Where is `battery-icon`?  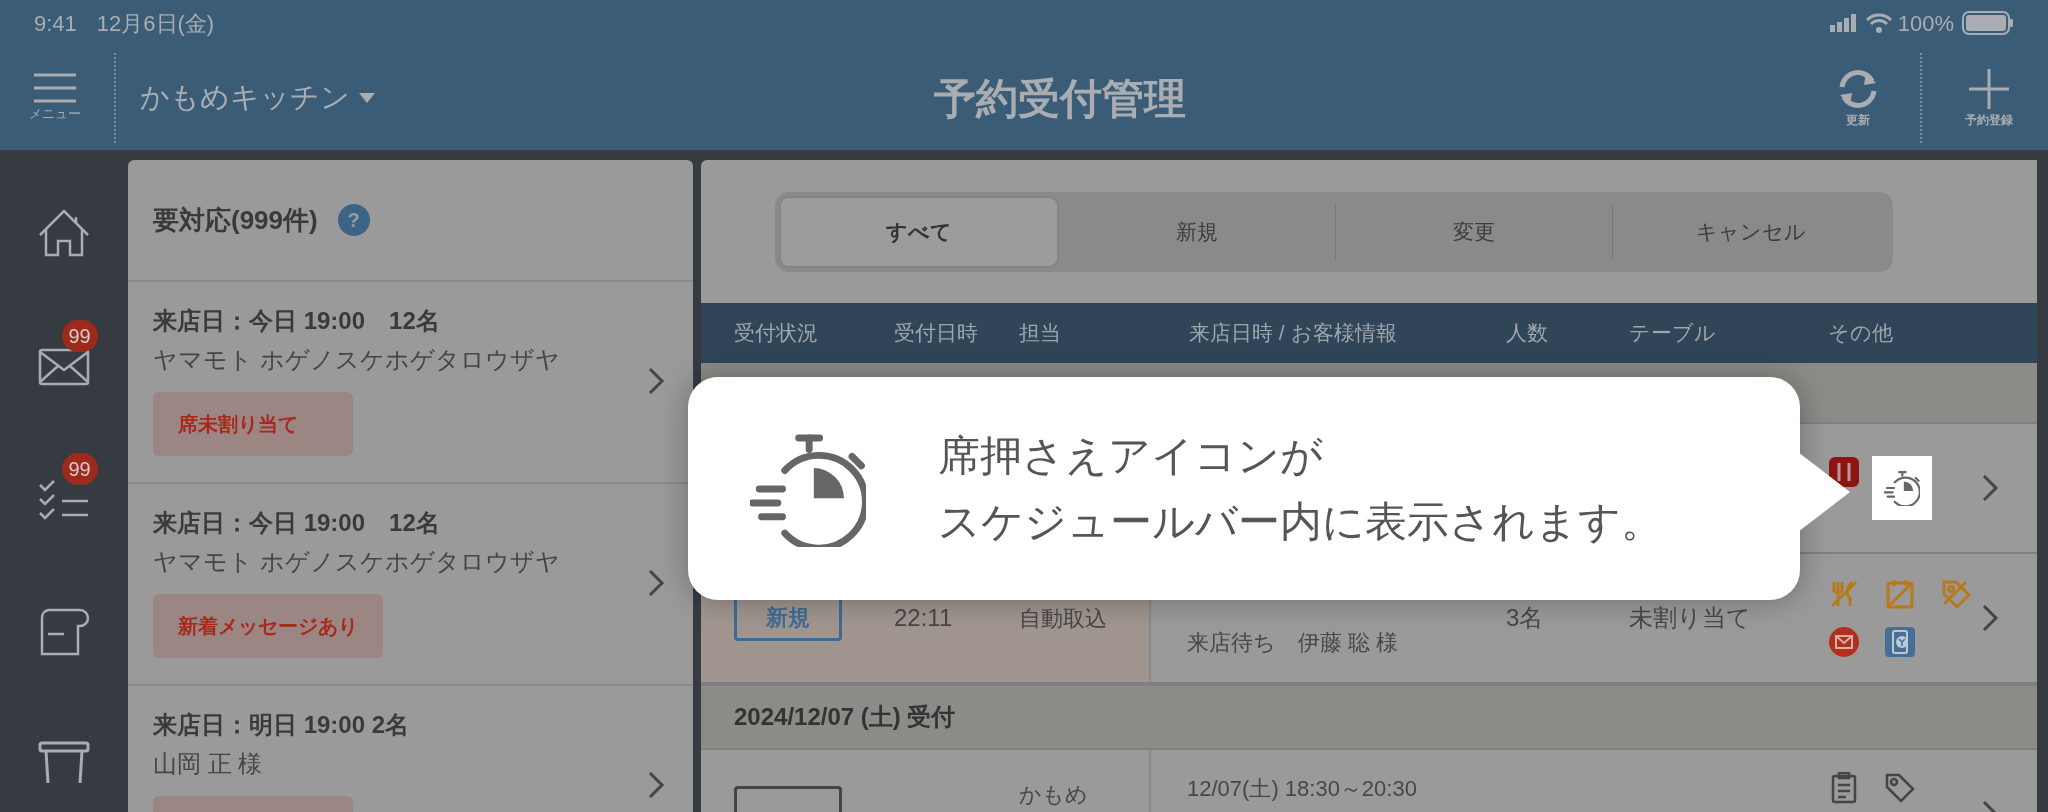
battery-icon is located at coordinates (1988, 23).